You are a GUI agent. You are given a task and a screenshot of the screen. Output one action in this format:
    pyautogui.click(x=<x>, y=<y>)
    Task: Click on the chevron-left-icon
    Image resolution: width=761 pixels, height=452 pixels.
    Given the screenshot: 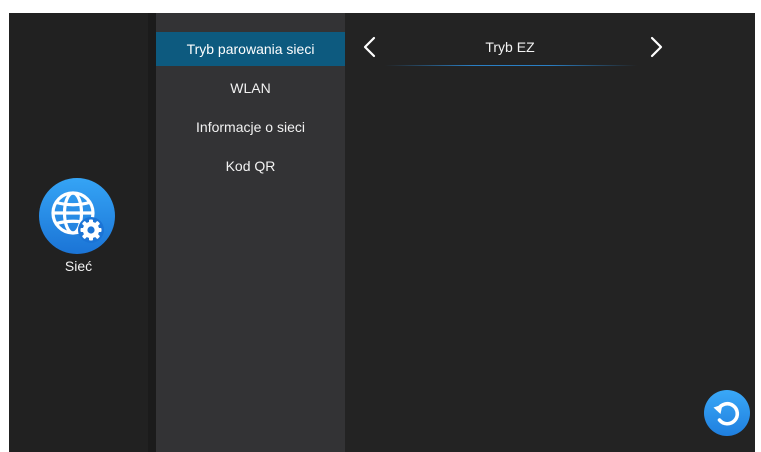 What is the action you would take?
    pyautogui.click(x=371, y=47)
    